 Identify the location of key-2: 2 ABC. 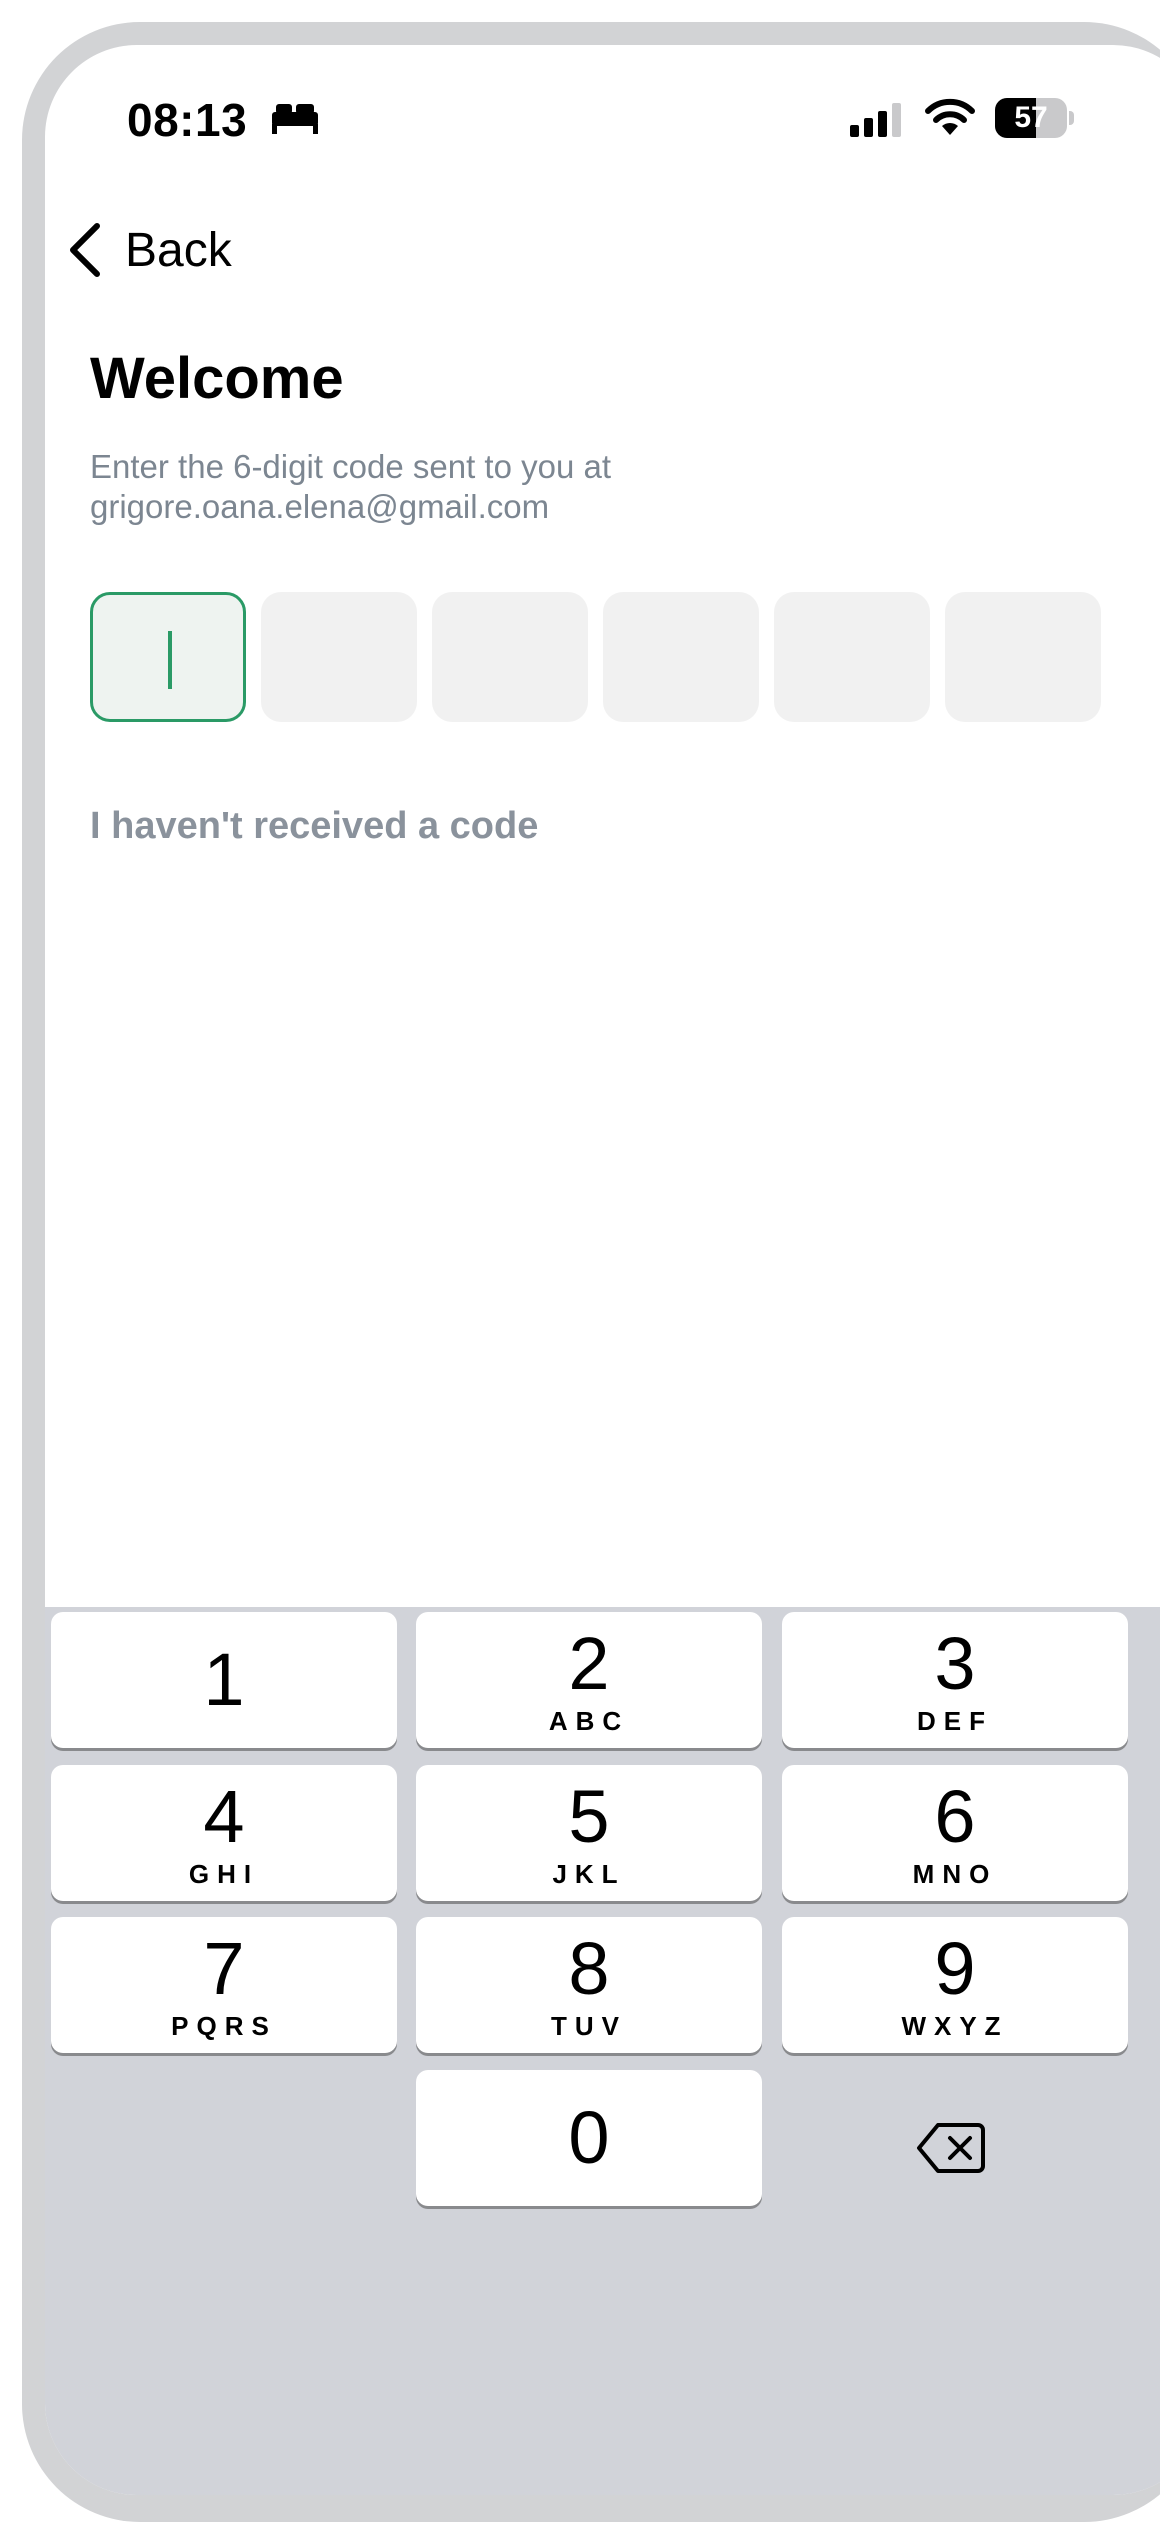
(589, 1680).